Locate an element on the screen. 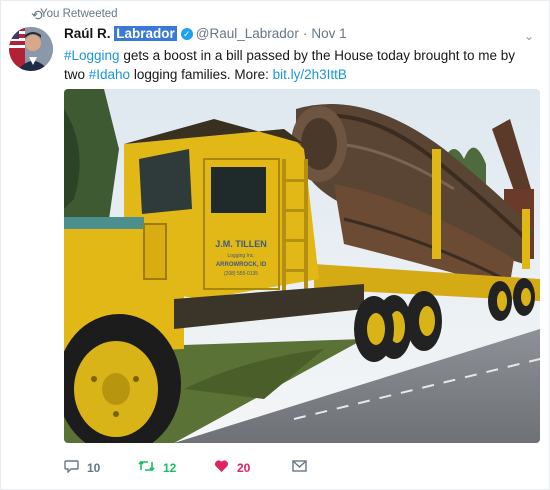  truck-text-company: J.M. TILLEN is located at coordinates (241, 244).